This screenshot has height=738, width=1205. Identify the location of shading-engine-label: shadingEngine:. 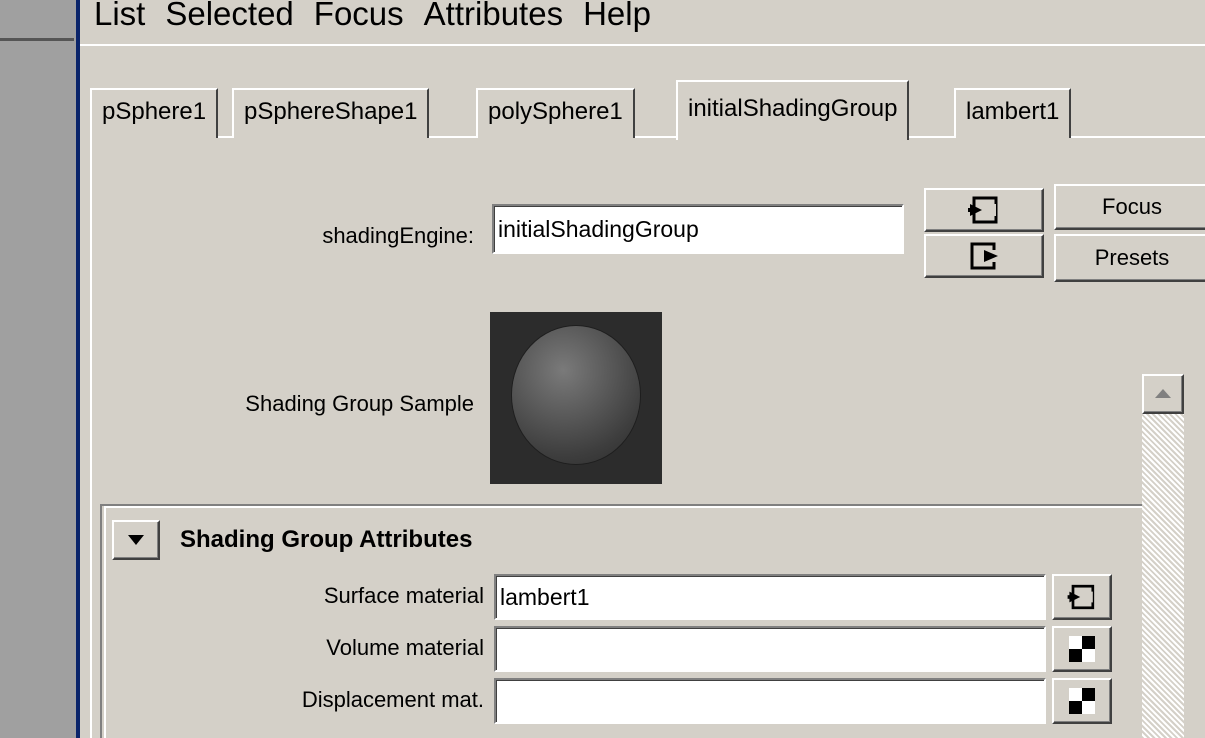
(398, 235).